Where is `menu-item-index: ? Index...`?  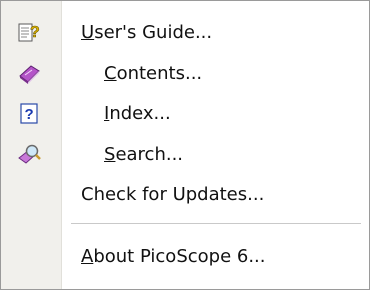
menu-item-index: ? Index... is located at coordinates (185, 114).